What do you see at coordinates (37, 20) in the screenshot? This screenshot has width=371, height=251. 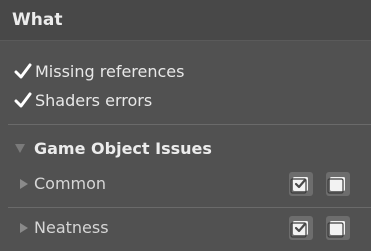 I see `section-title: What` at bounding box center [37, 20].